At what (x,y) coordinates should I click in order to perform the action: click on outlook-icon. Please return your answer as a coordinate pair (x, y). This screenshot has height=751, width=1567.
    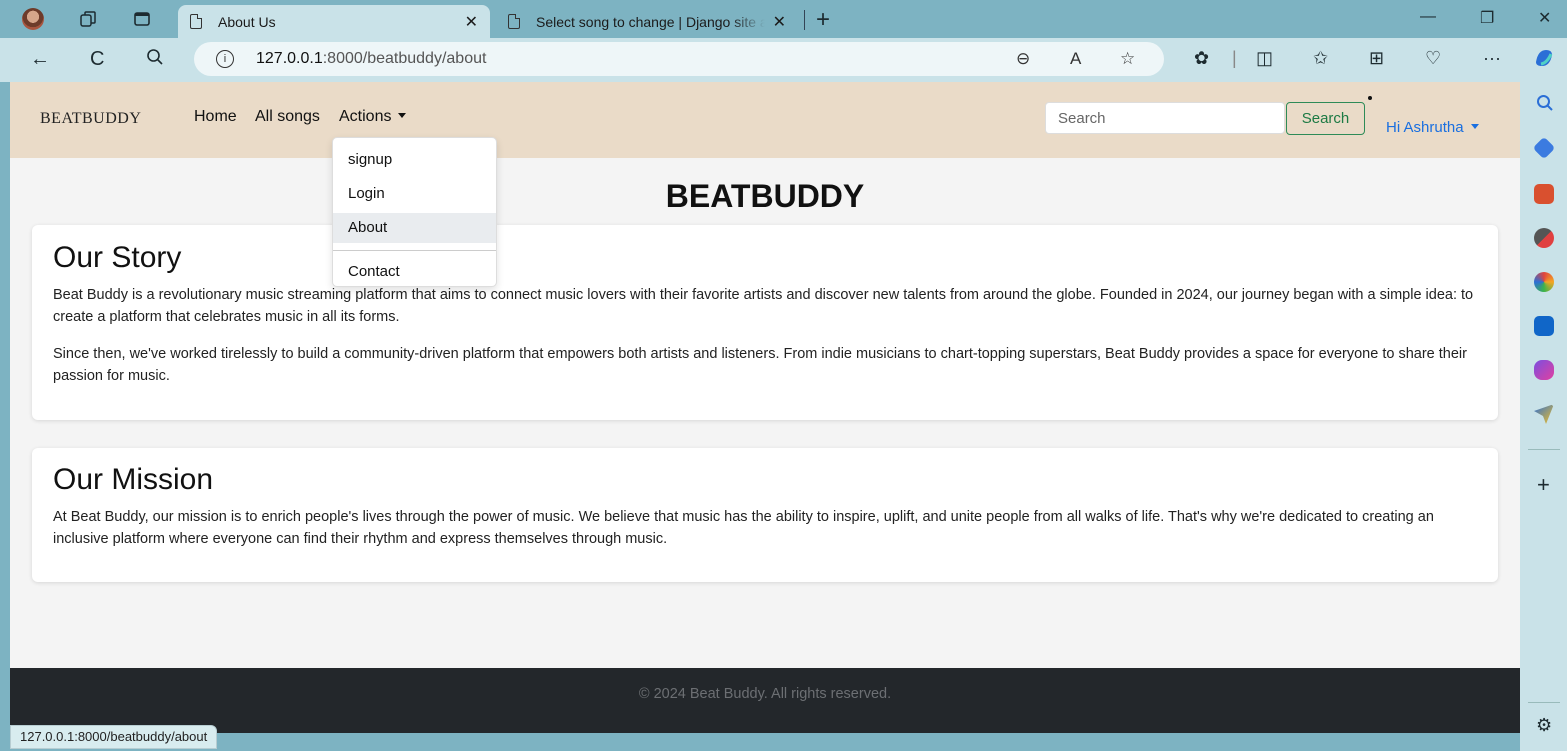
    Looking at the image, I should click on (1544, 326).